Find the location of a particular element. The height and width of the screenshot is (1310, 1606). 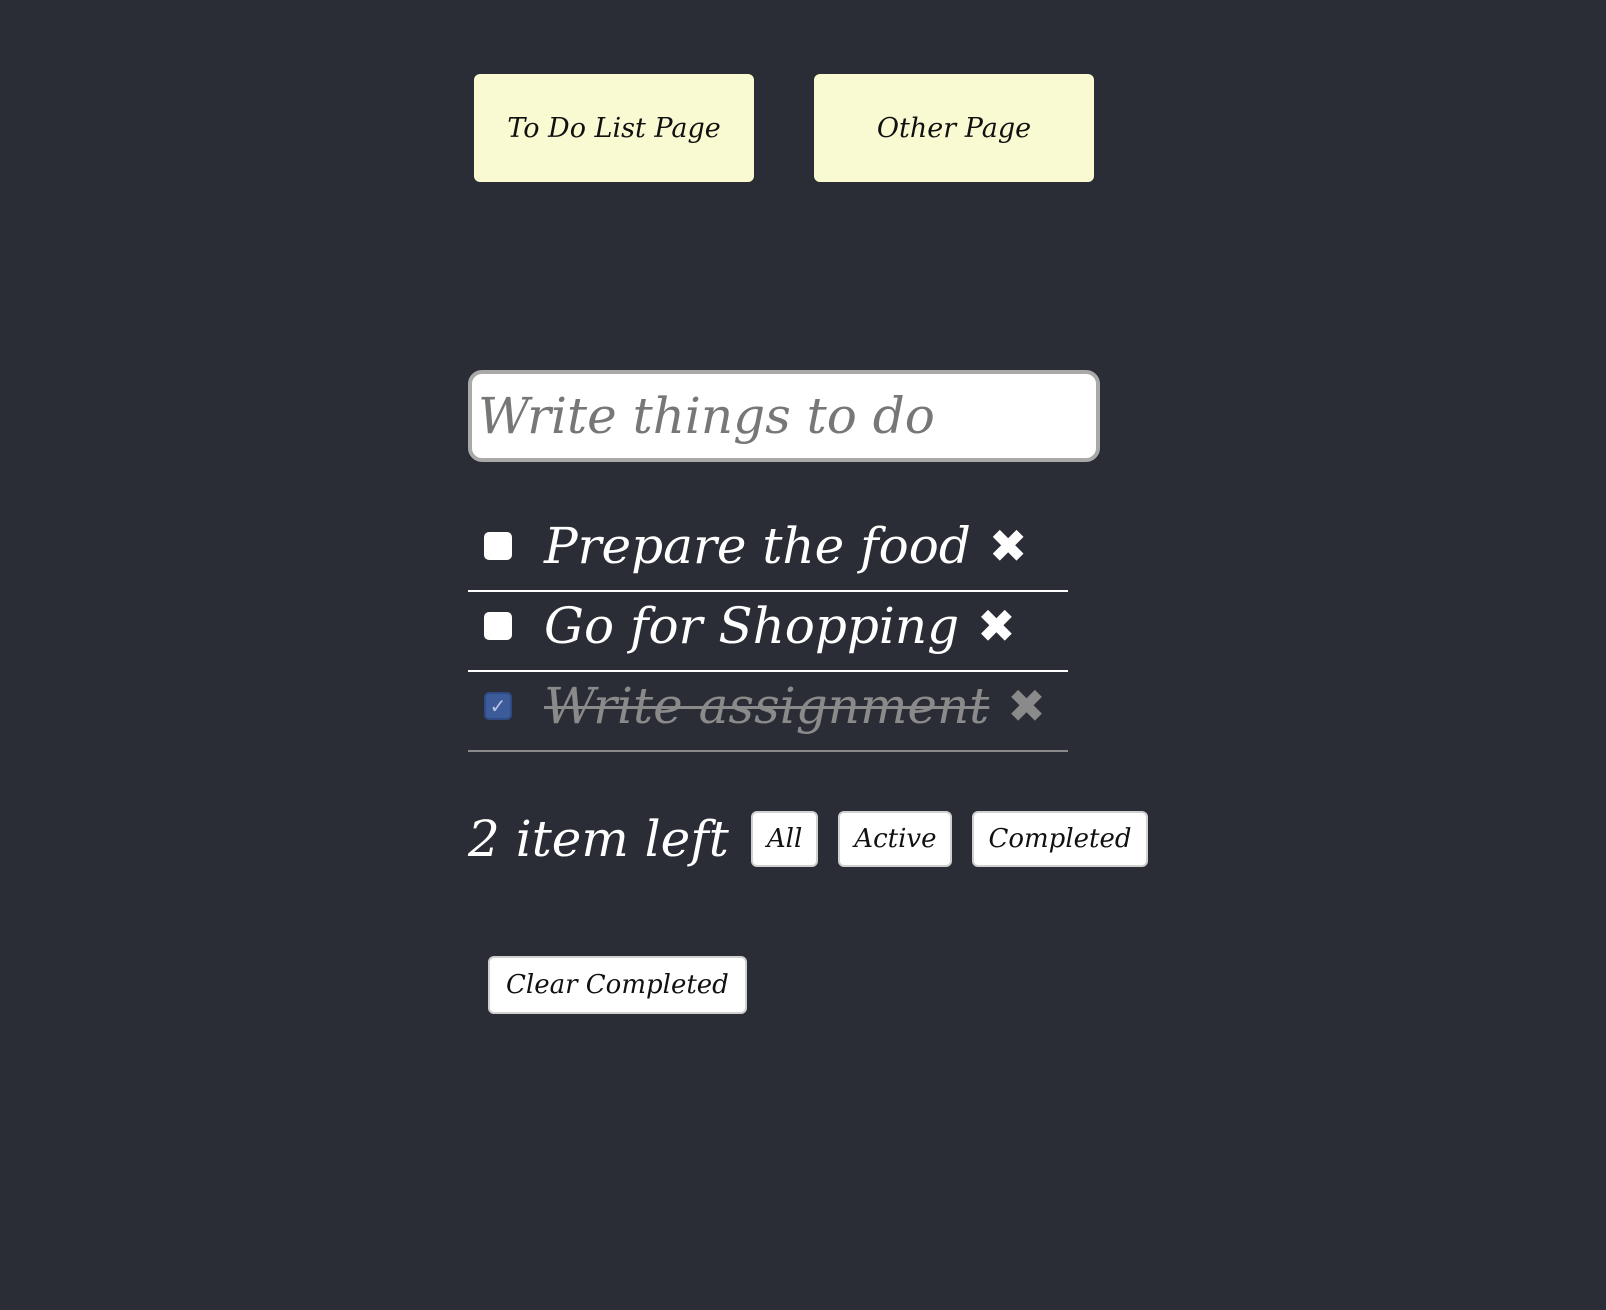

other-page-button: Other Page is located at coordinates (954, 128).